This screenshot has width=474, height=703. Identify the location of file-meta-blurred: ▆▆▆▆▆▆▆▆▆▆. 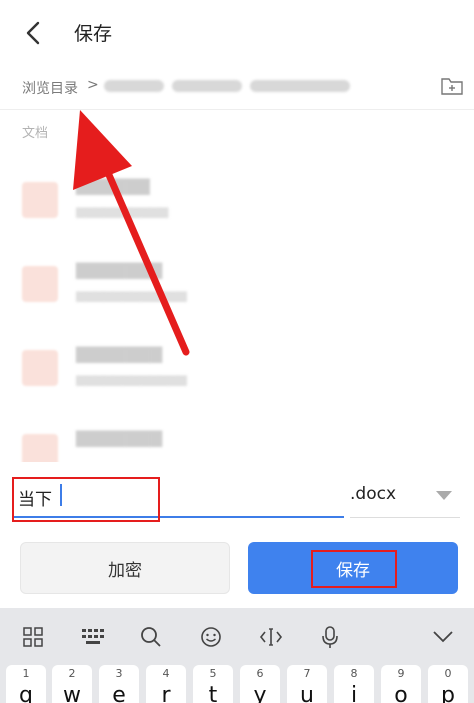
(122, 211).